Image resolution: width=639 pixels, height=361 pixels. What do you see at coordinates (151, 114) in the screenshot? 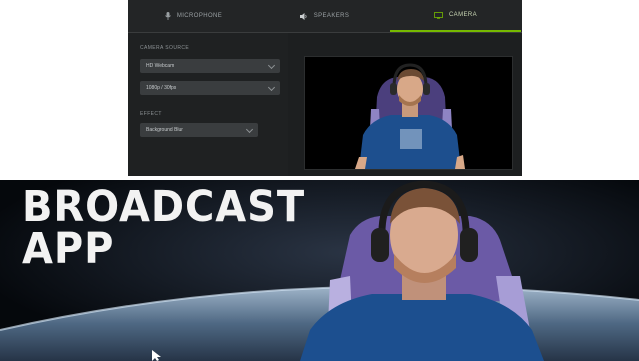
I see `effect-label: EFFECT` at bounding box center [151, 114].